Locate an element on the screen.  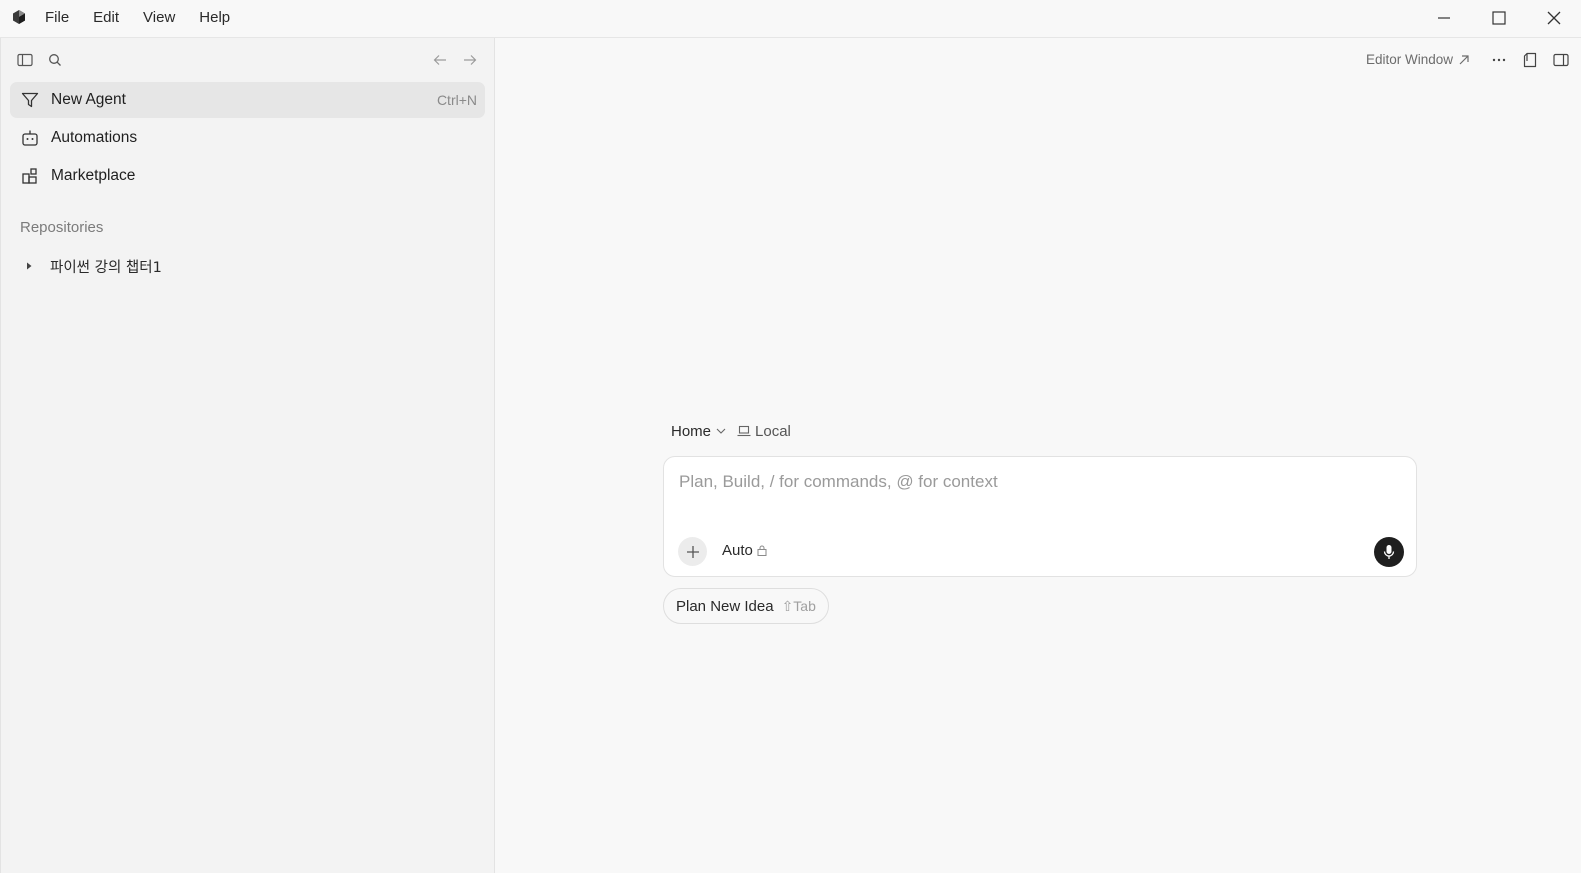
back-button is located at coordinates (440, 60).